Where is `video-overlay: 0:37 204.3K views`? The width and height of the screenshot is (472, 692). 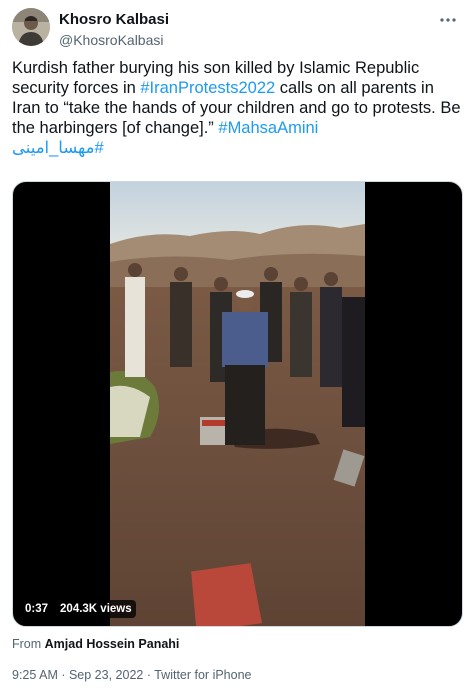 video-overlay: 0:37 204.3K views is located at coordinates (78, 609).